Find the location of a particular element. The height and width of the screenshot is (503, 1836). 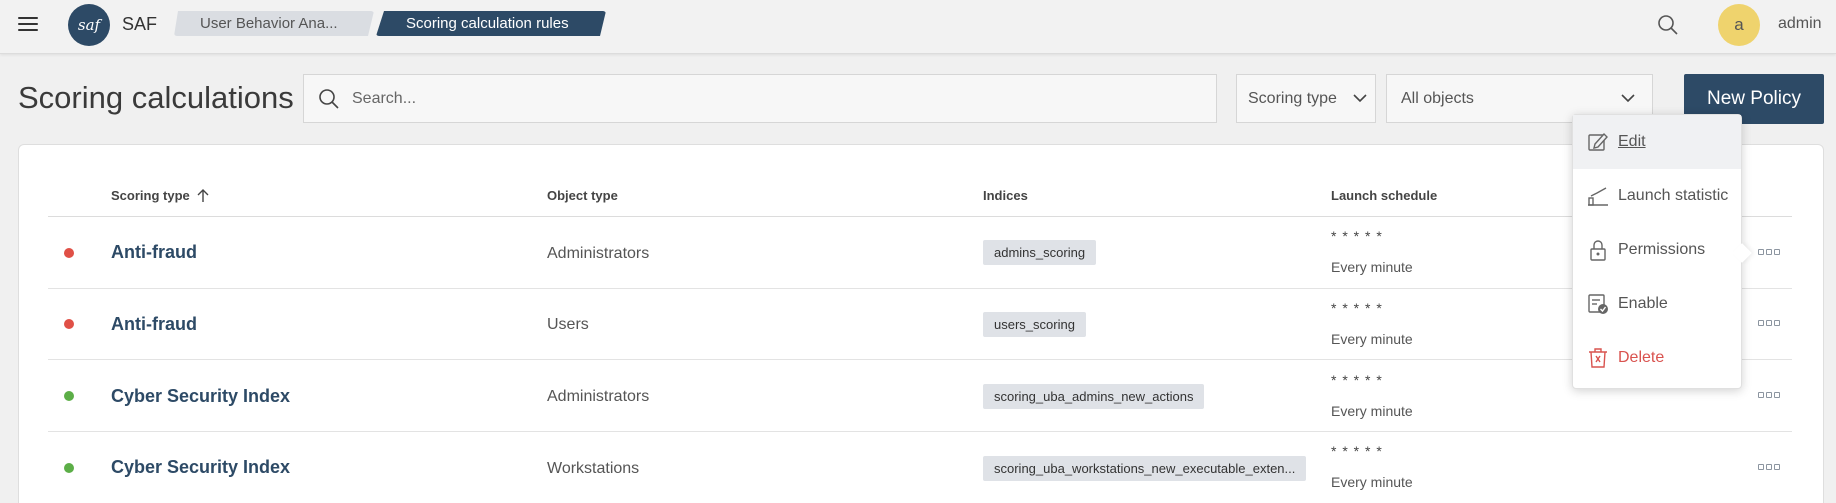

menu-item-edit: Edit is located at coordinates (1657, 142).